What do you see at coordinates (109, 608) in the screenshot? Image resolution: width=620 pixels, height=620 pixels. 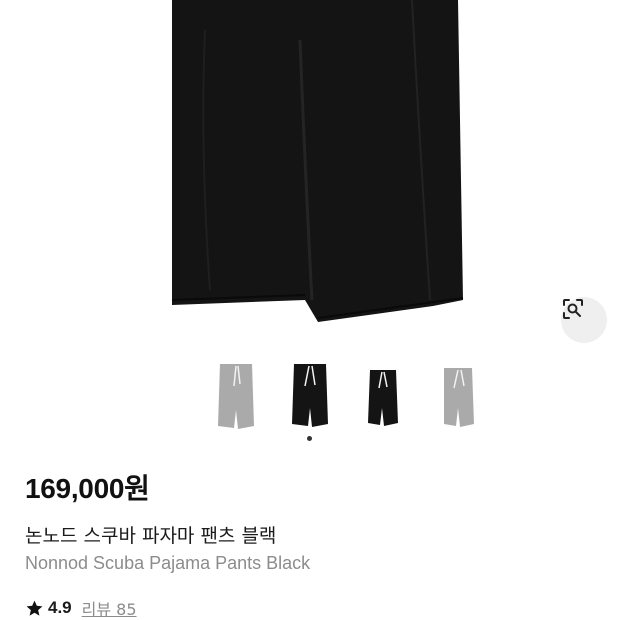 I see `review-count-link: 리뷰 85` at bounding box center [109, 608].